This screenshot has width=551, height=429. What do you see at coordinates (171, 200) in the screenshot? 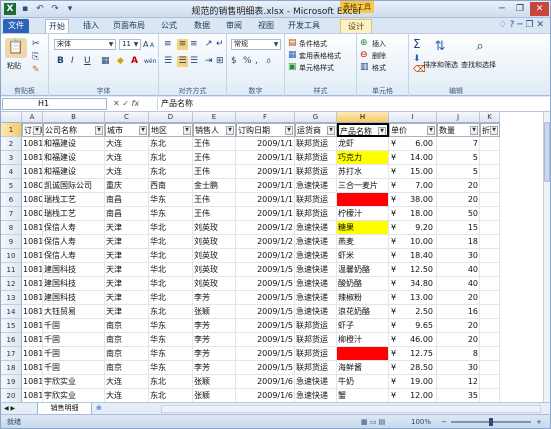
I see `table-cell: 华东` at bounding box center [171, 200].